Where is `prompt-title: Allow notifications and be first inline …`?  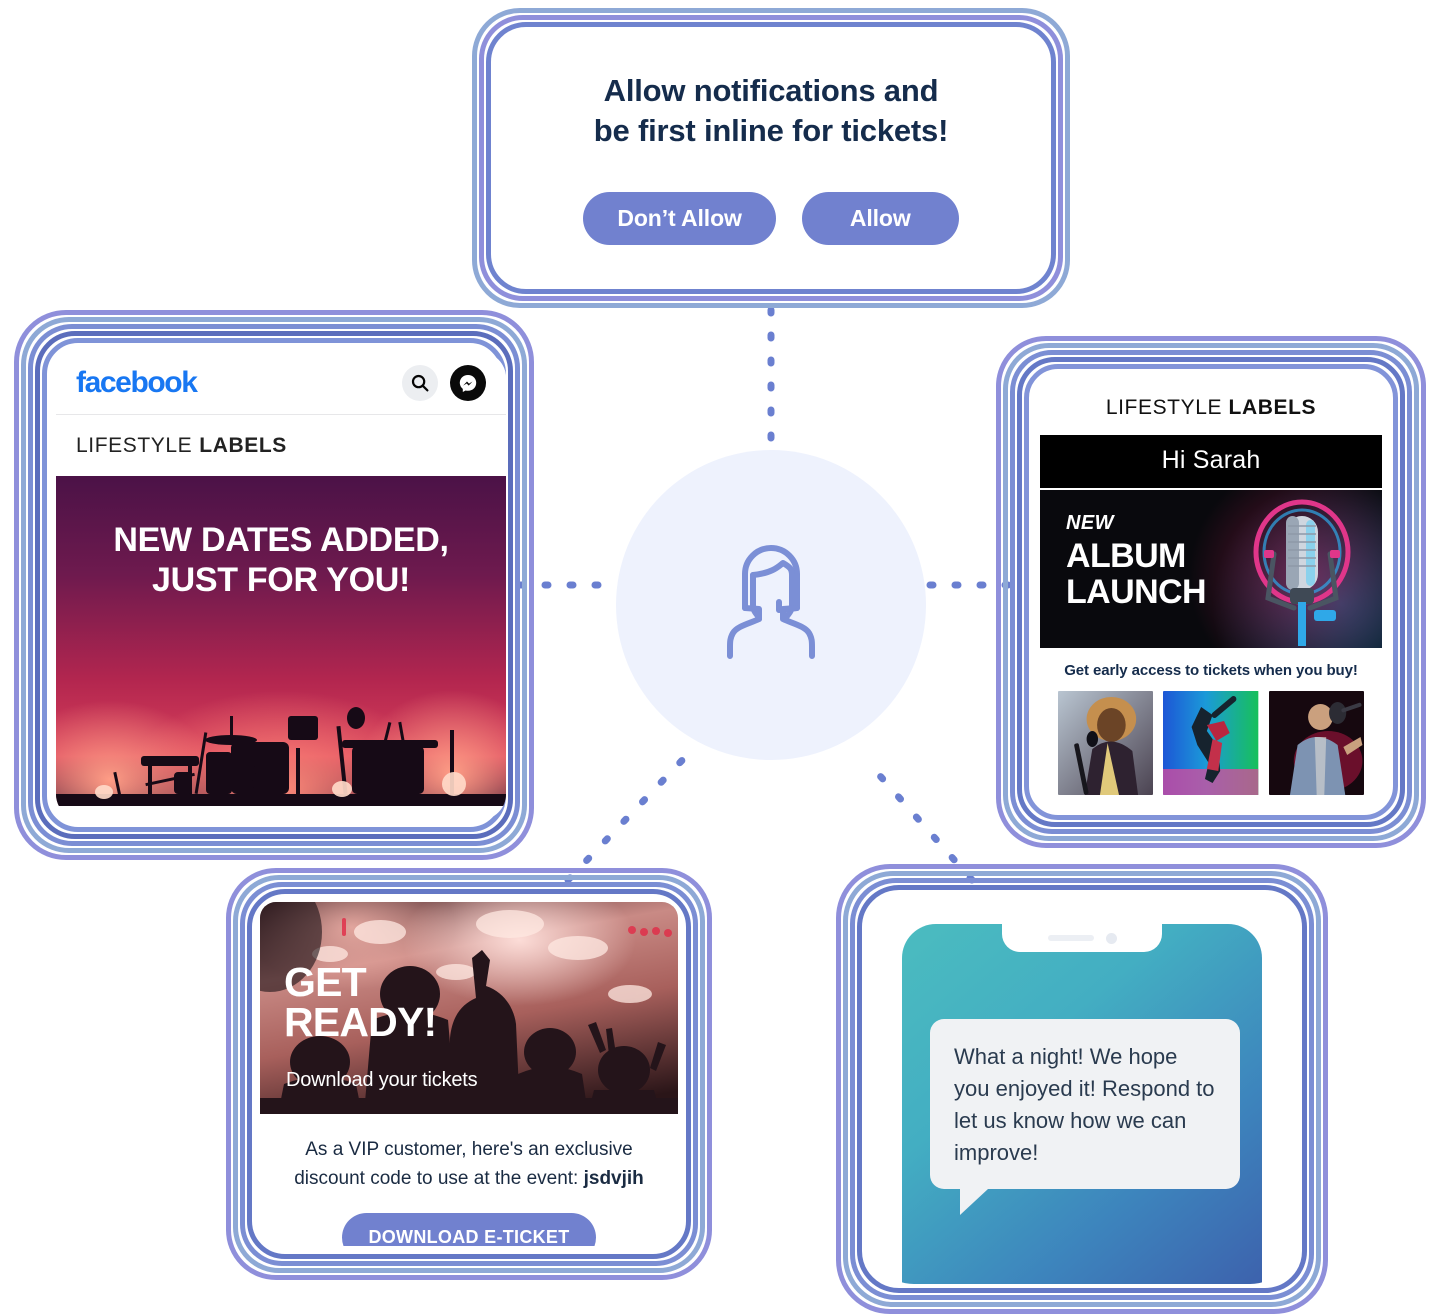
prompt-title: Allow notifications and be first inline … is located at coordinates (771, 110).